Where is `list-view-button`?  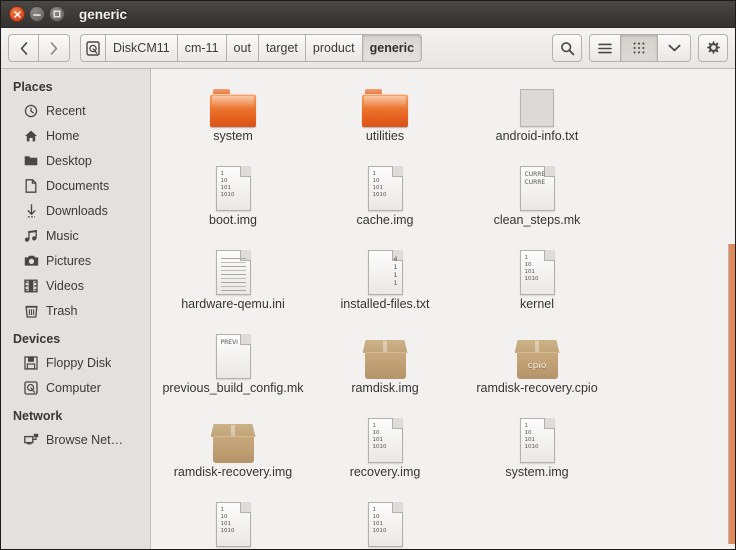 list-view-button is located at coordinates (605, 48).